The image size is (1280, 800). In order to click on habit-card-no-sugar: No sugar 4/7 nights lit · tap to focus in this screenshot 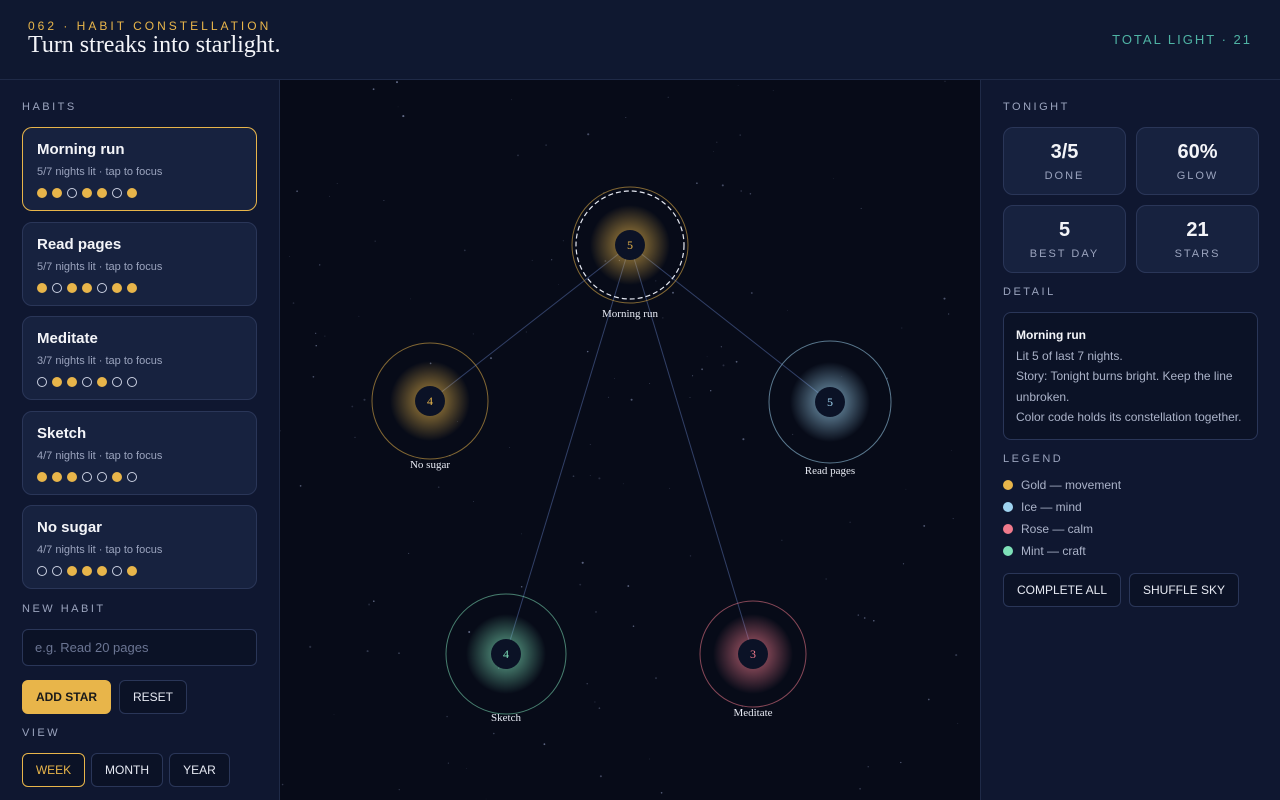, I will do `click(139, 547)`.